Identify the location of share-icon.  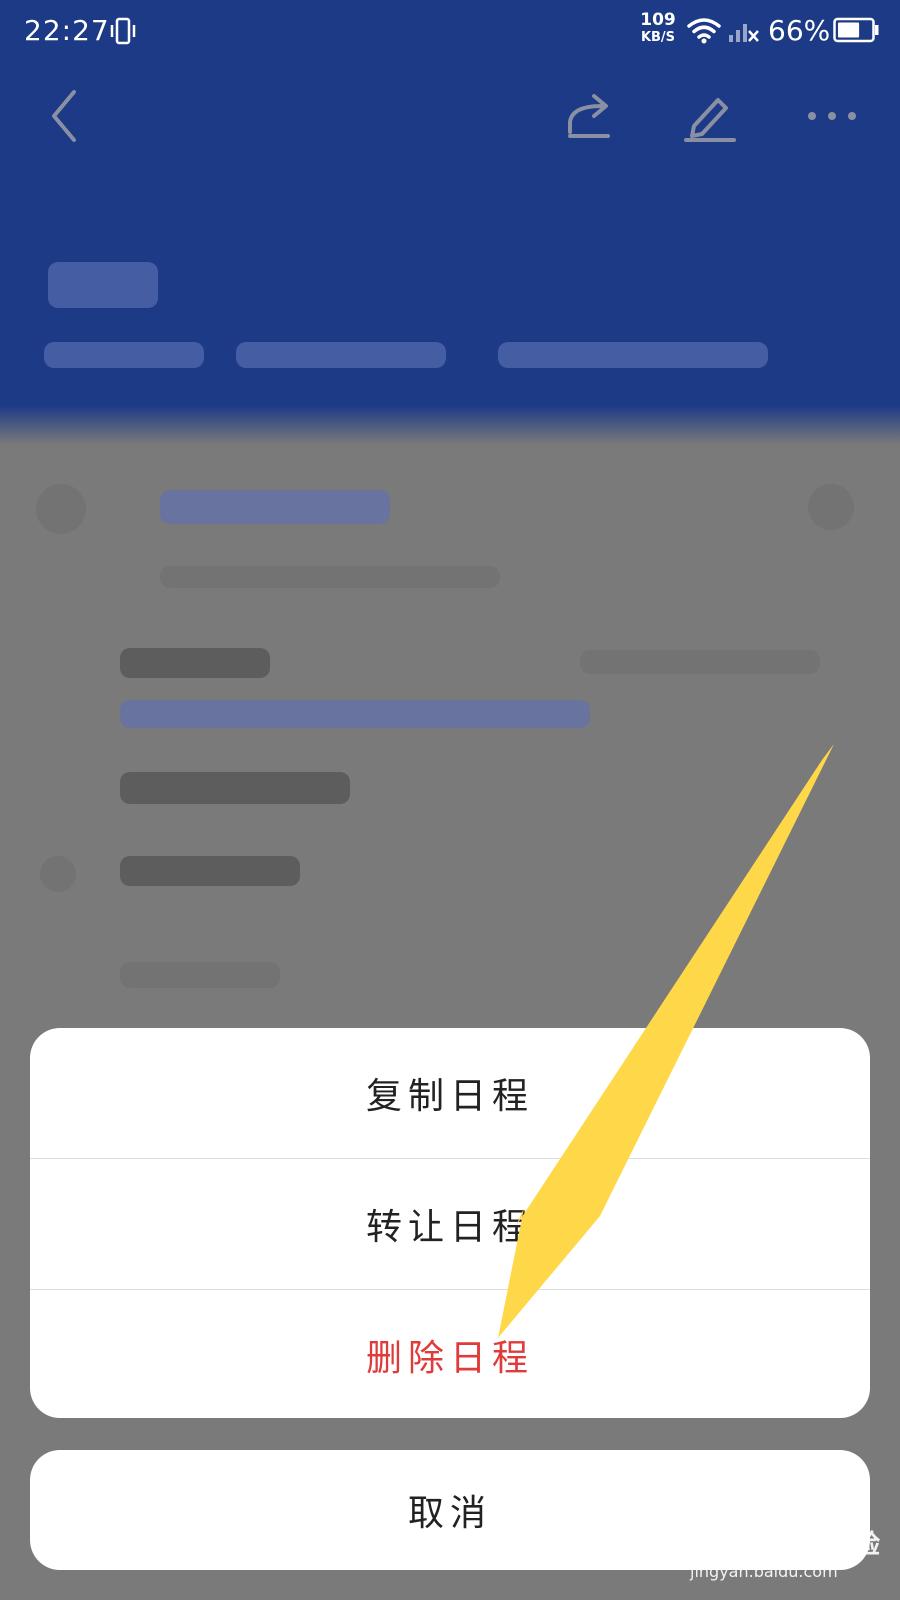
(592, 116).